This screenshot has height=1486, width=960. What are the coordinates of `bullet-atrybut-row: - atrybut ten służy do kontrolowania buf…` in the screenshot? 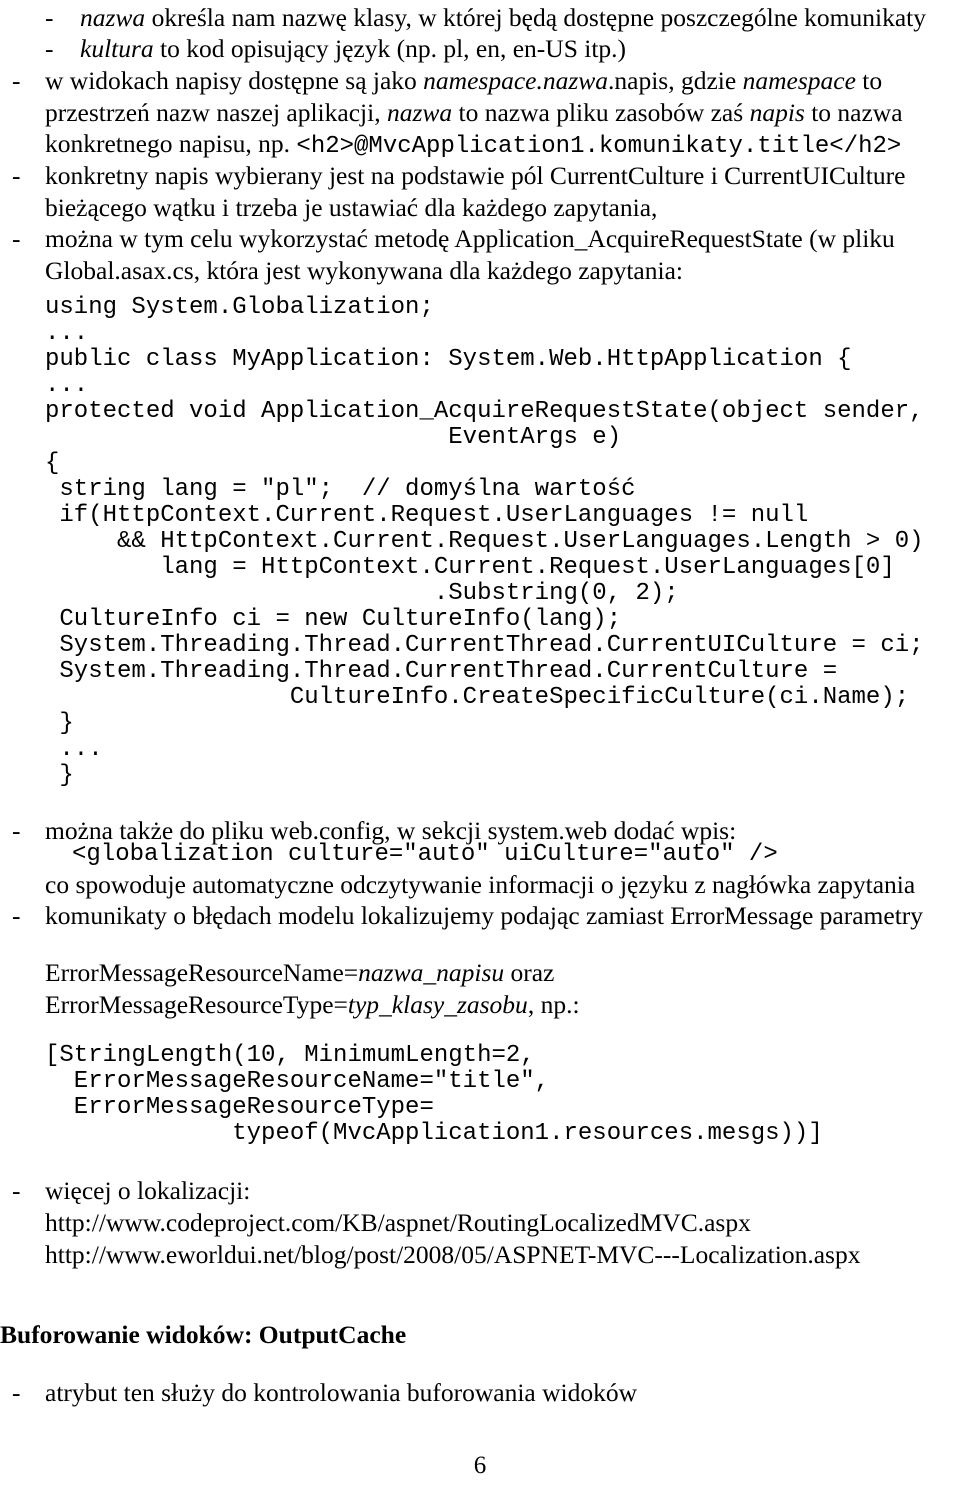 It's located at (480, 1393).